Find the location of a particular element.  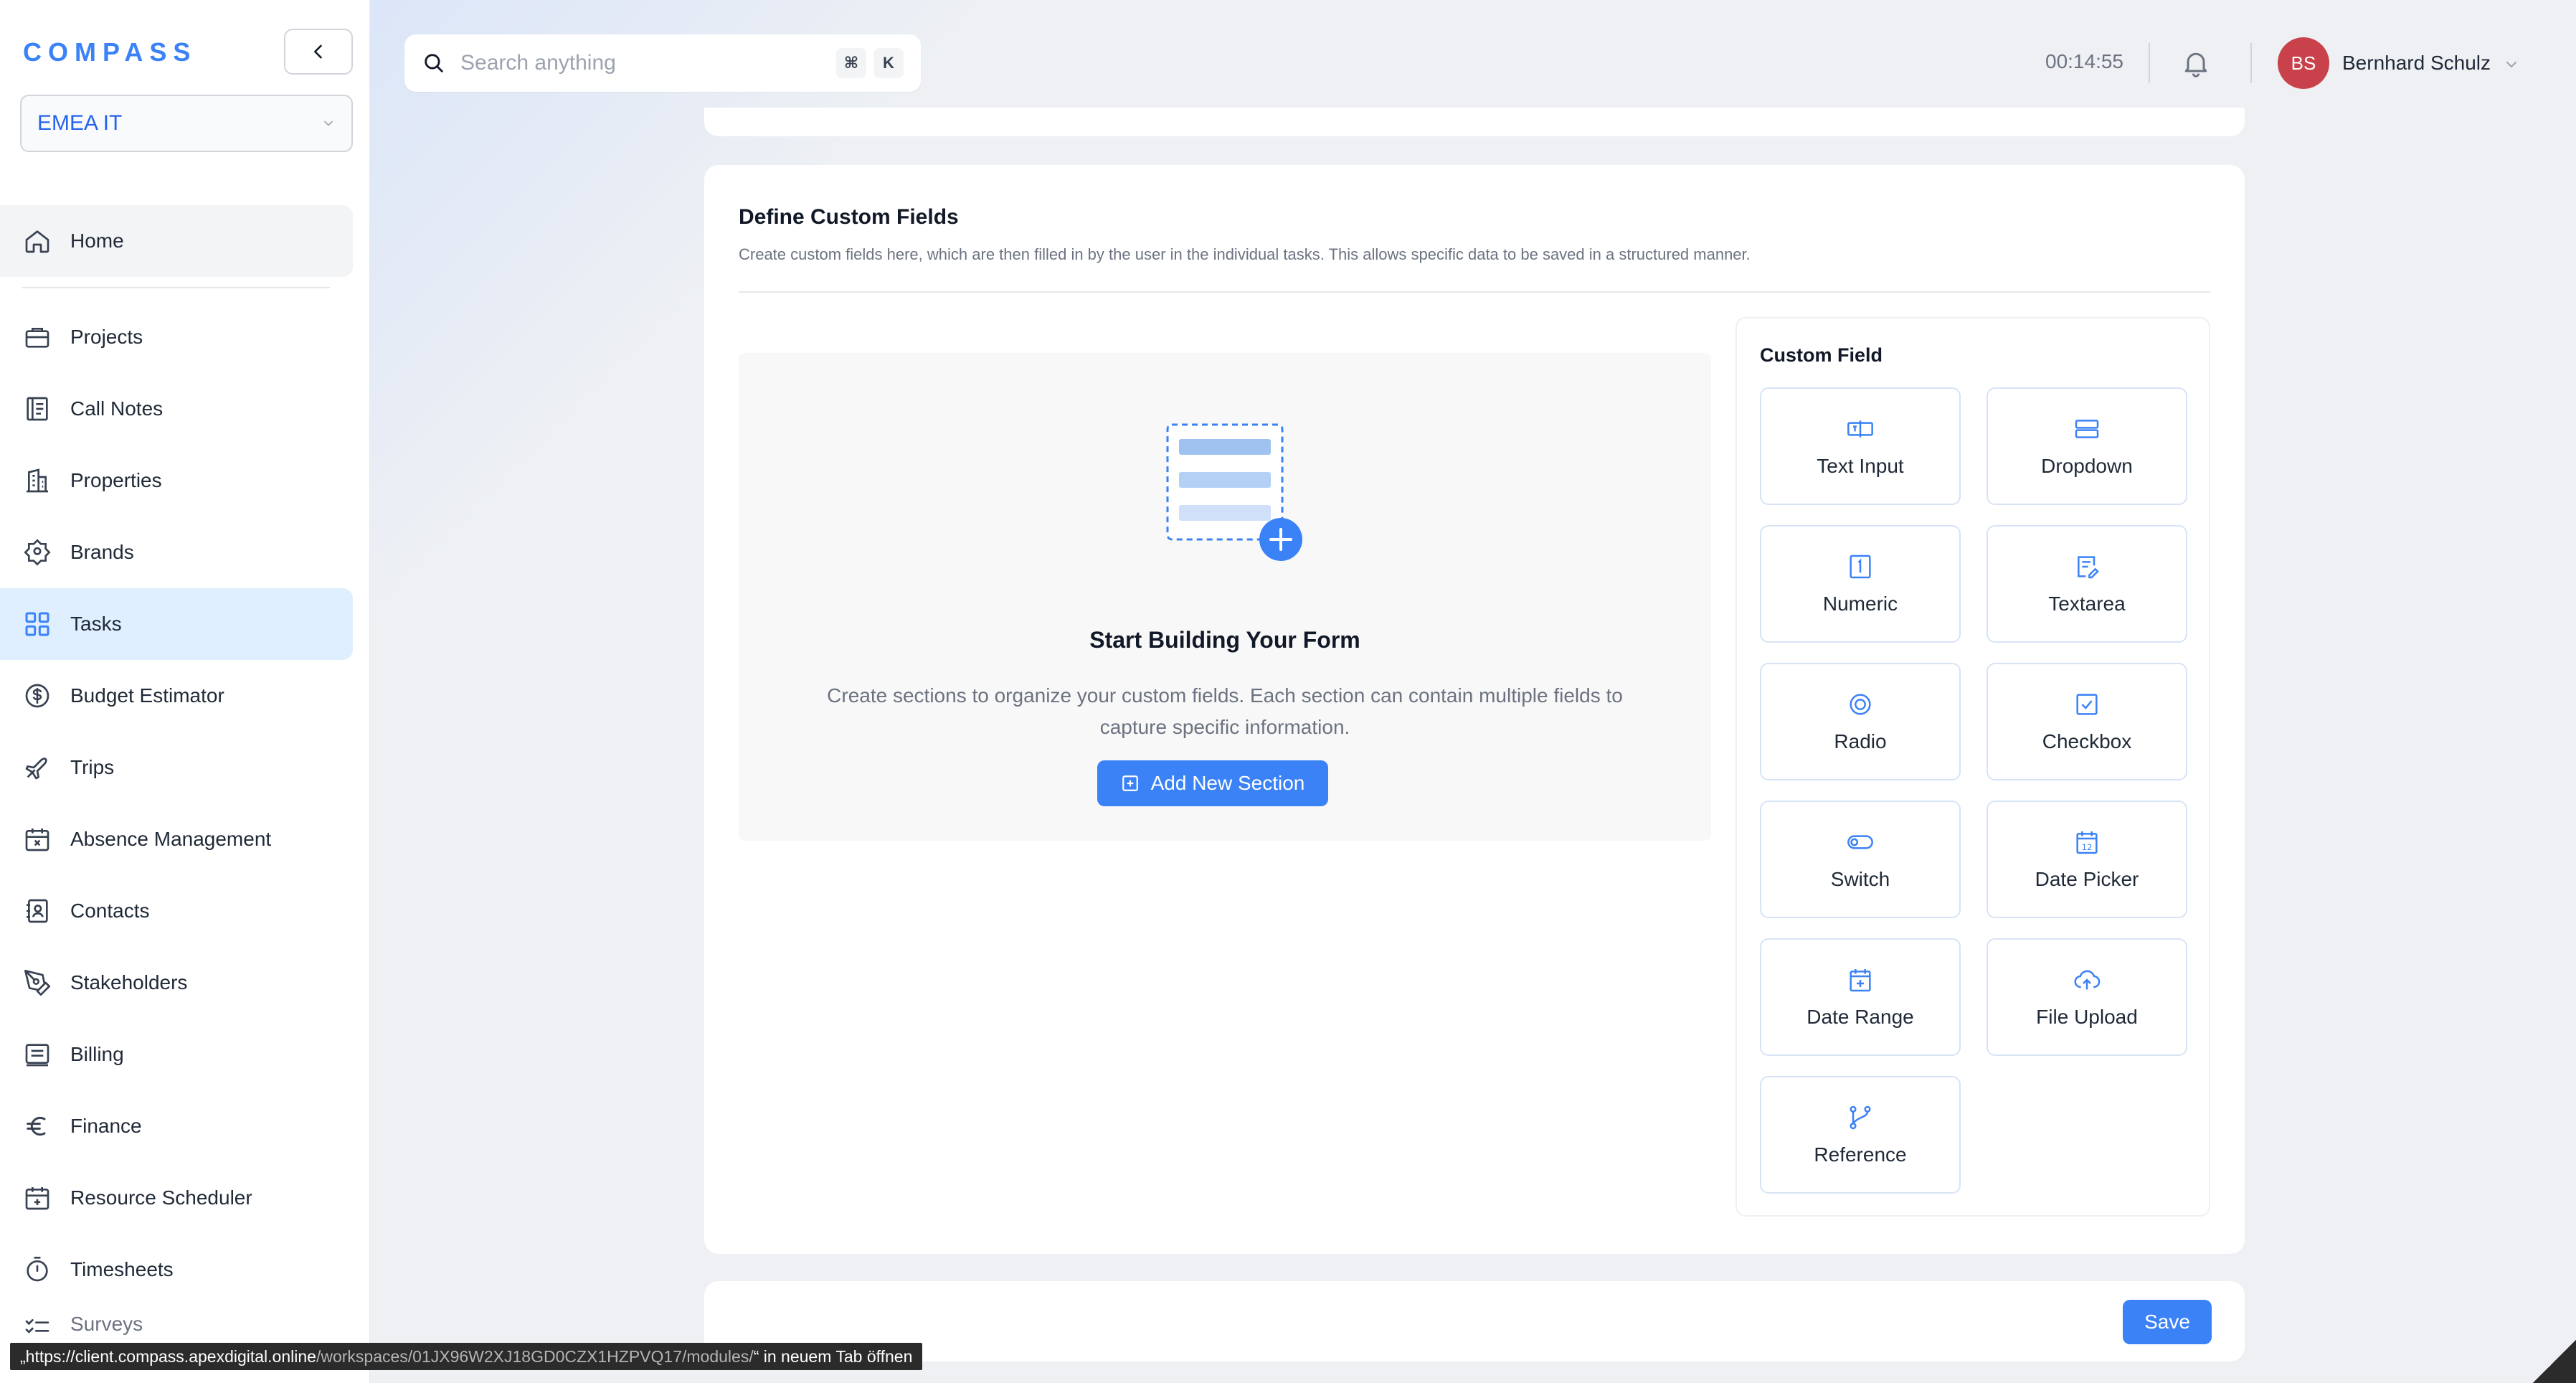

field-text-input: Text Input is located at coordinates (1860, 446).